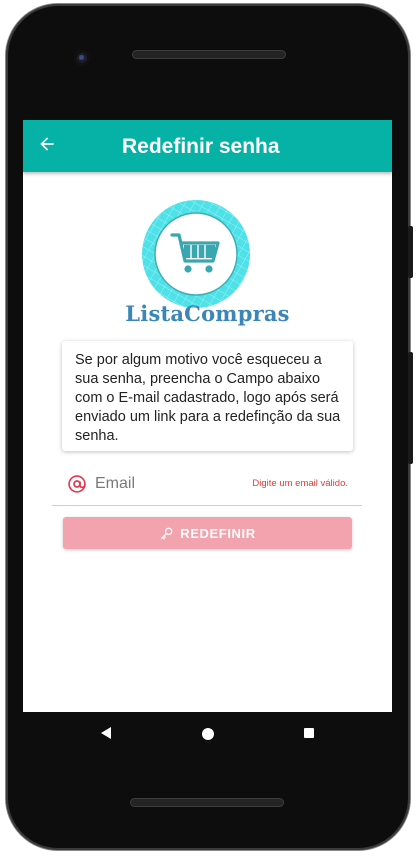 The width and height of the screenshot is (416, 856). I want to click on email-field: Digite um email válido., so click(207, 486).